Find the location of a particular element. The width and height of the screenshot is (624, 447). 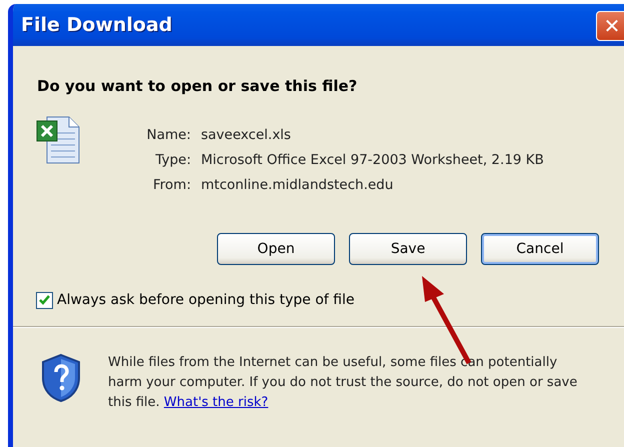

window-title: File Download is located at coordinates (96, 25).